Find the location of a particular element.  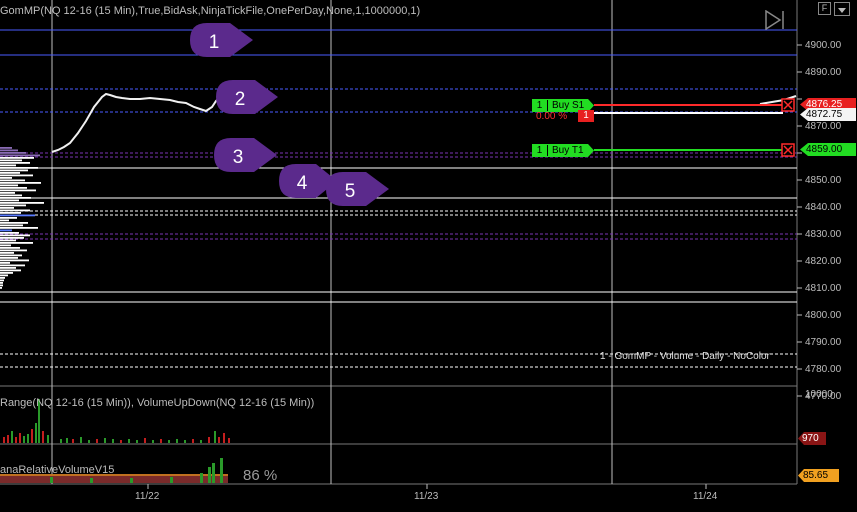

price-tick: 4830.00 is located at coordinates (823, 234).